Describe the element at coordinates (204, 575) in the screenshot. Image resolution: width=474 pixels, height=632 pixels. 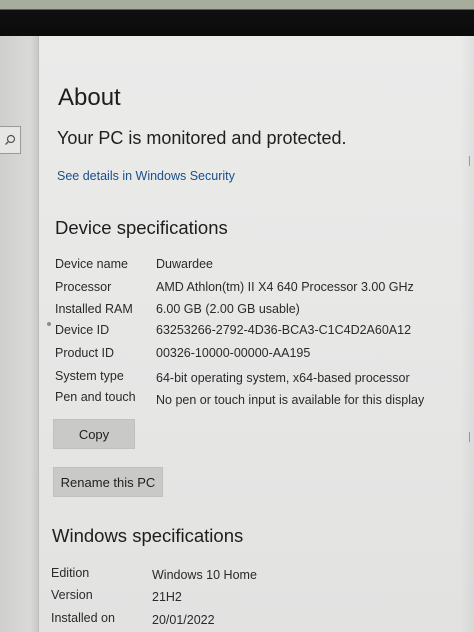
I see `spec-value: Windows 10 Home` at that location.